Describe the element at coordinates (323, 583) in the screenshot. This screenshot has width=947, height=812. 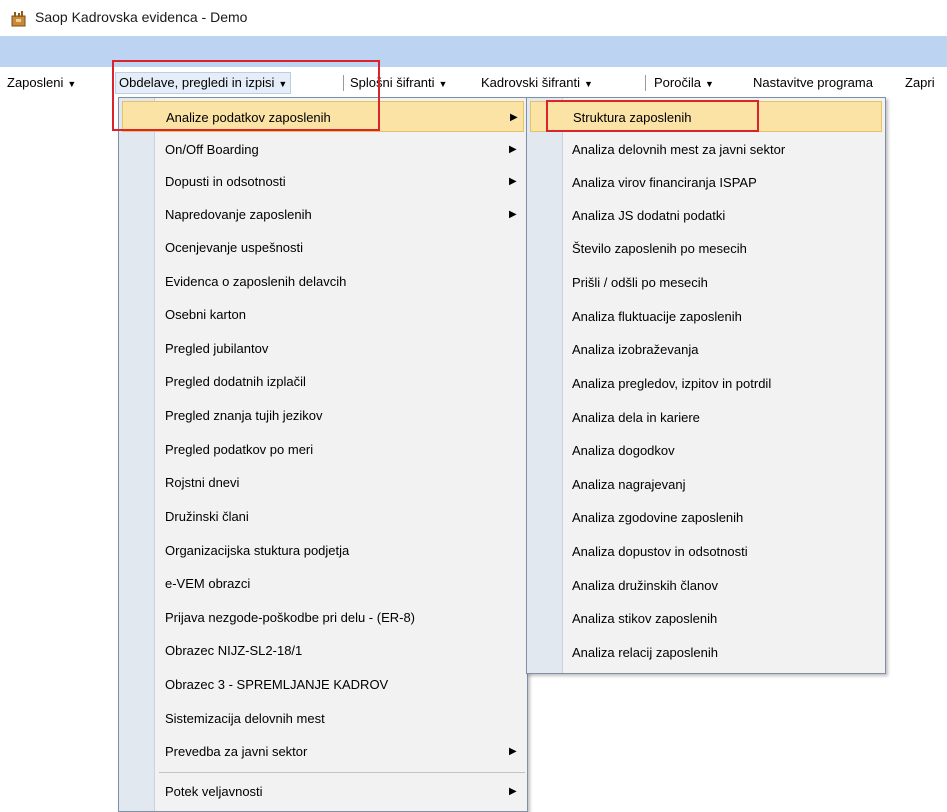
I see `menu-item-evem: e-VEM obrazci` at that location.